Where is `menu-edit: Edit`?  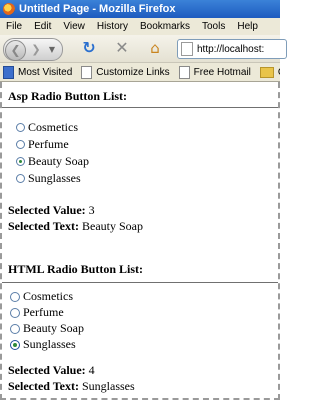
menu-edit: Edit is located at coordinates (42, 26).